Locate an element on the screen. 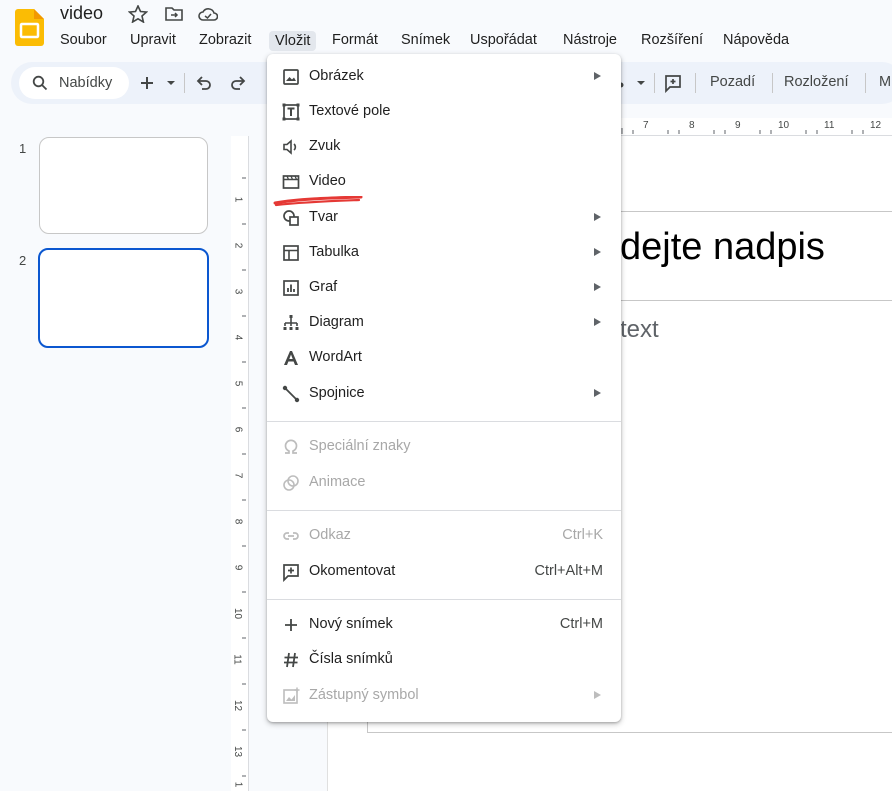  menu-item-label: Zvuk is located at coordinates (325, 146).